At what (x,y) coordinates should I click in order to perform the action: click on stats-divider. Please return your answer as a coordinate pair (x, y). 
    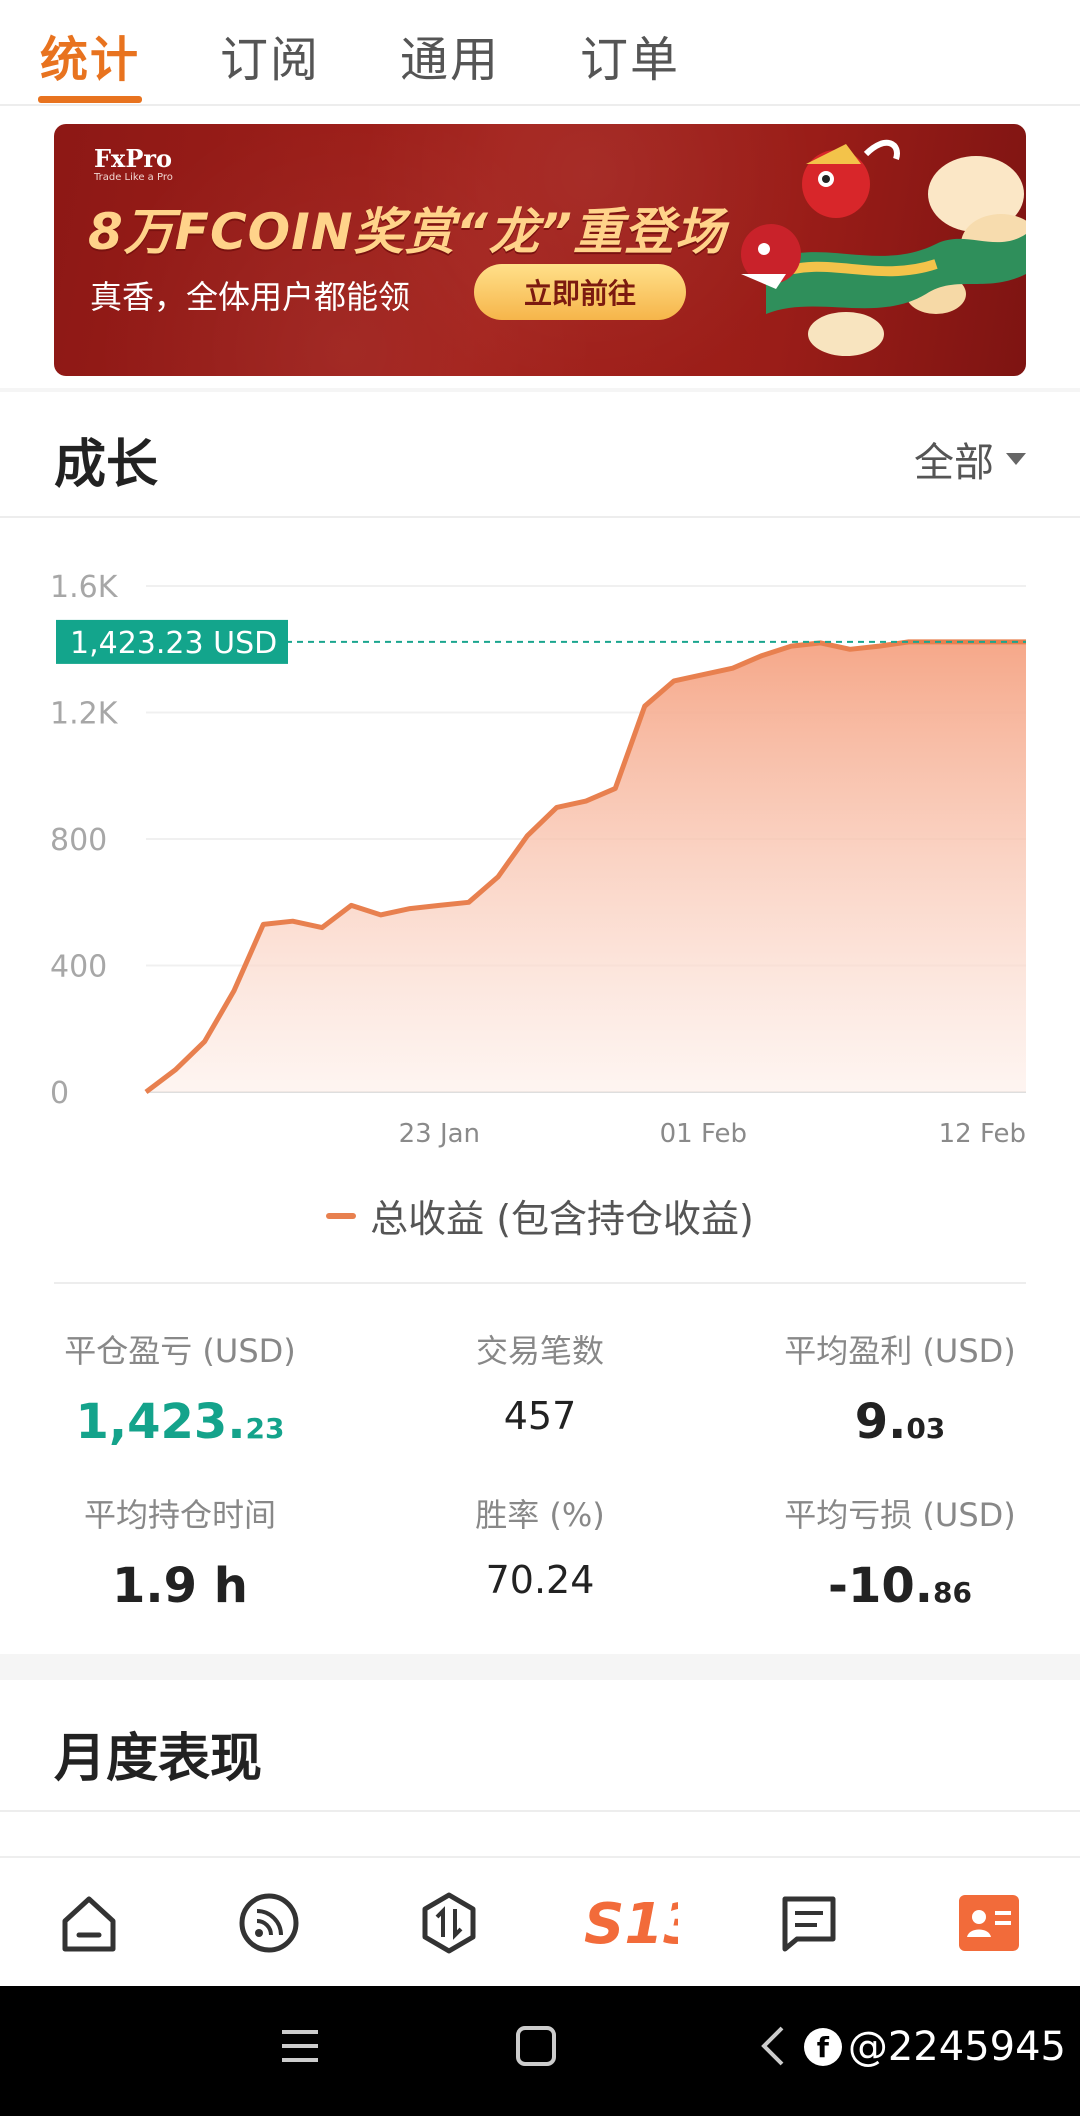
    Looking at the image, I should click on (540, 1283).